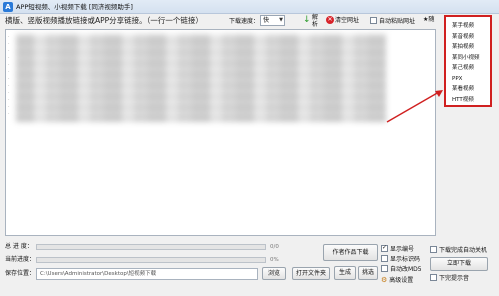 The image size is (499, 296). What do you see at coordinates (463, 250) in the screenshot?
I see `auto-shutdown-label: 下载完成自动关机` at bounding box center [463, 250].